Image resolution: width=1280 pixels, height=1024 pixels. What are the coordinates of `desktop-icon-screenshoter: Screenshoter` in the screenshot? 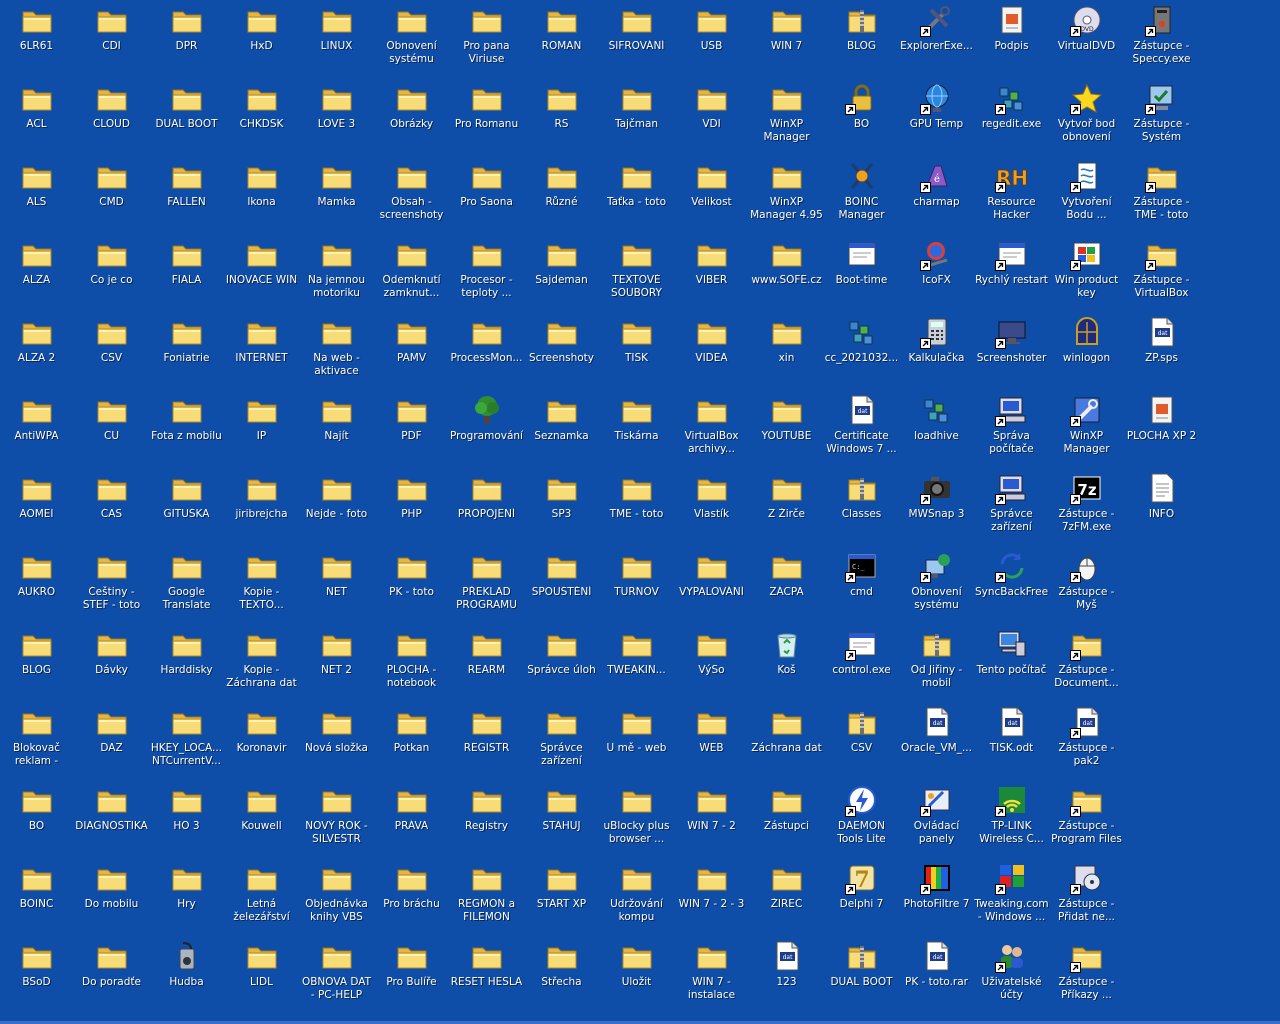 It's located at (1011, 353).